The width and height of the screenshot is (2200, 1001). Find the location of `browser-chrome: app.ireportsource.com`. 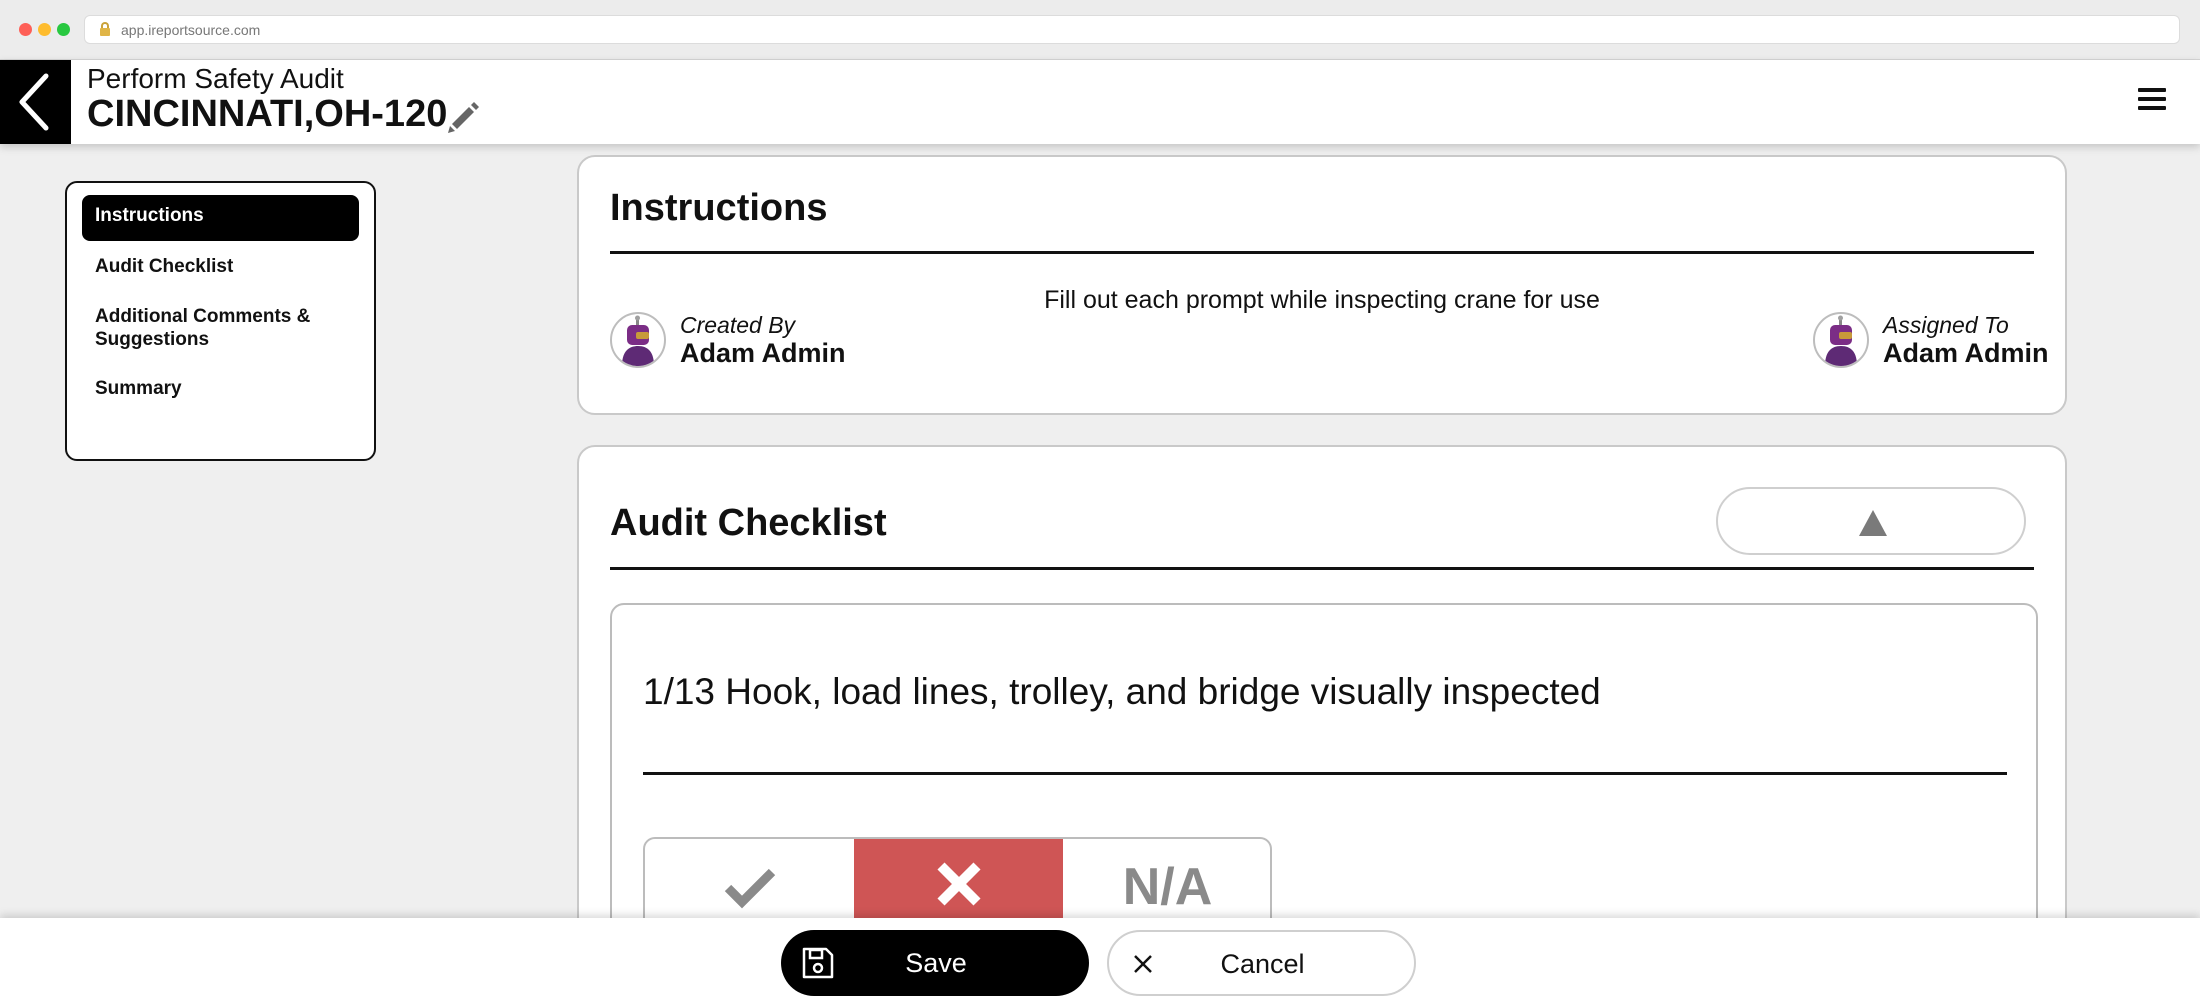

browser-chrome: app.ireportsource.com is located at coordinates (1100, 30).